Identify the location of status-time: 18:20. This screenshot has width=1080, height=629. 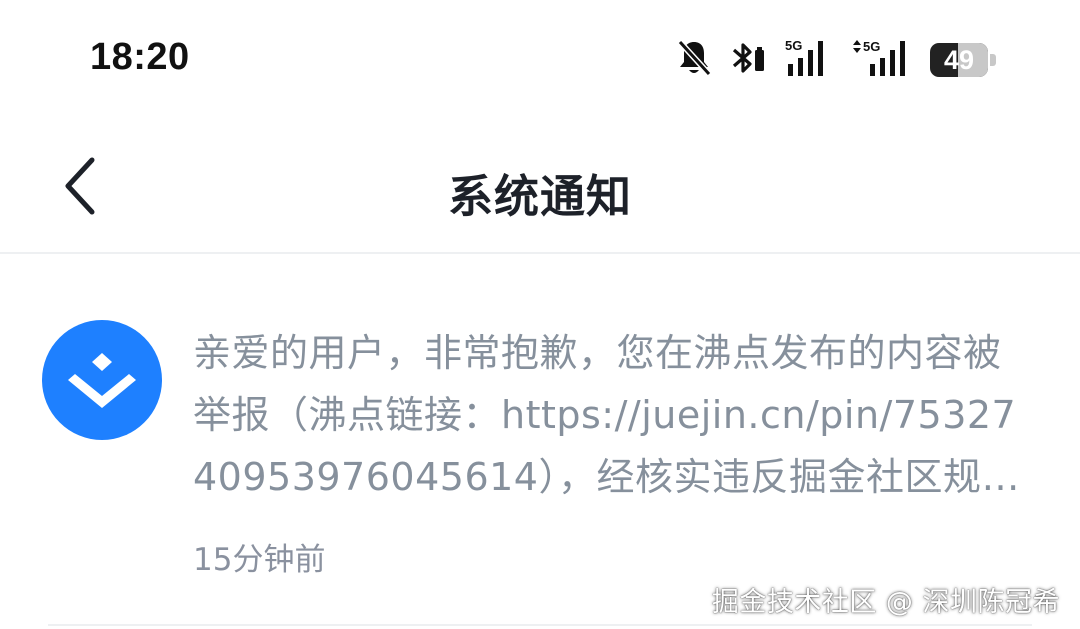
(140, 57).